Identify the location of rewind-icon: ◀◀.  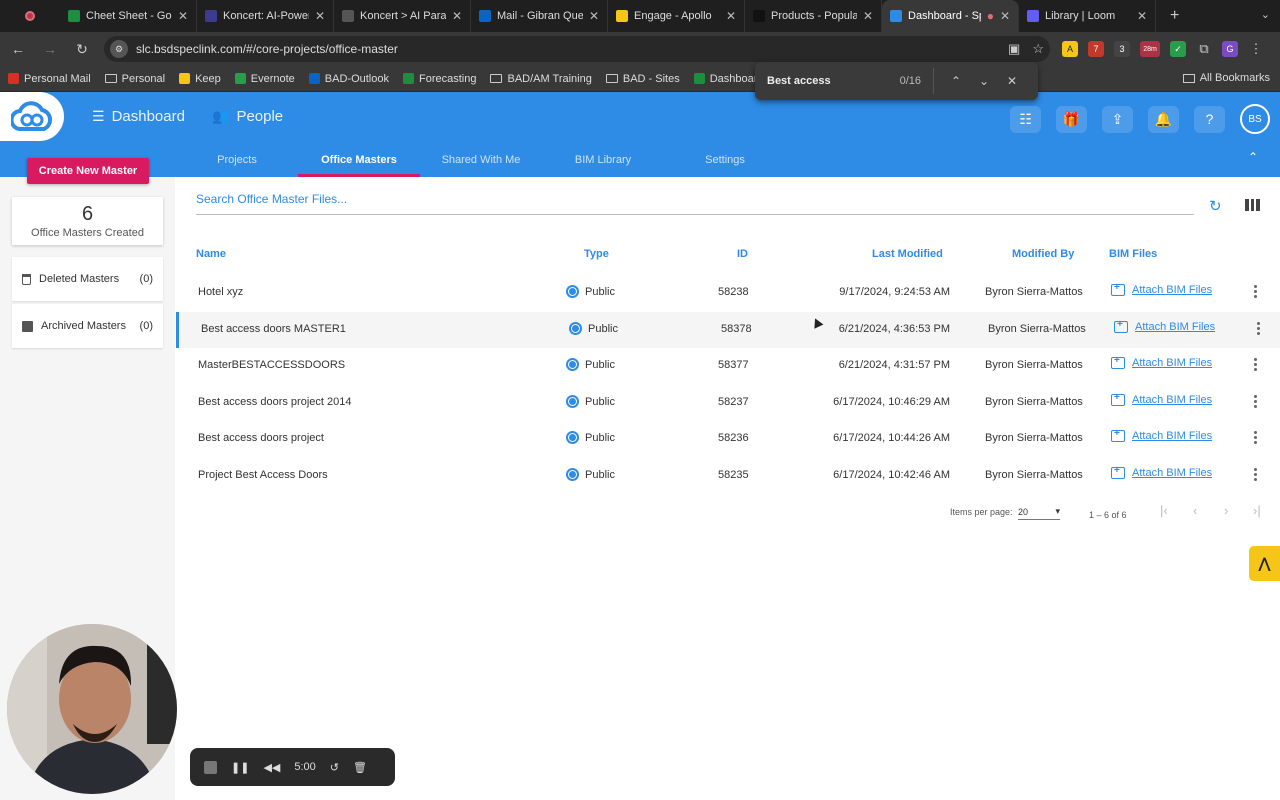
(271, 767).